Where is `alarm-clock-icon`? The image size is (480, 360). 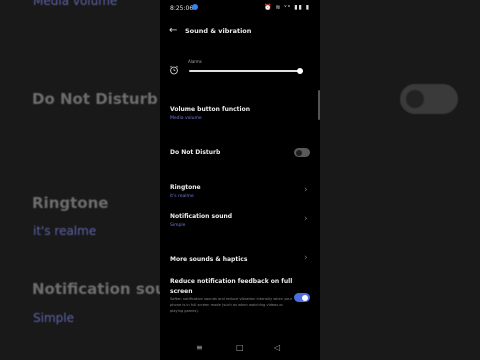 alarm-clock-icon is located at coordinates (174, 70).